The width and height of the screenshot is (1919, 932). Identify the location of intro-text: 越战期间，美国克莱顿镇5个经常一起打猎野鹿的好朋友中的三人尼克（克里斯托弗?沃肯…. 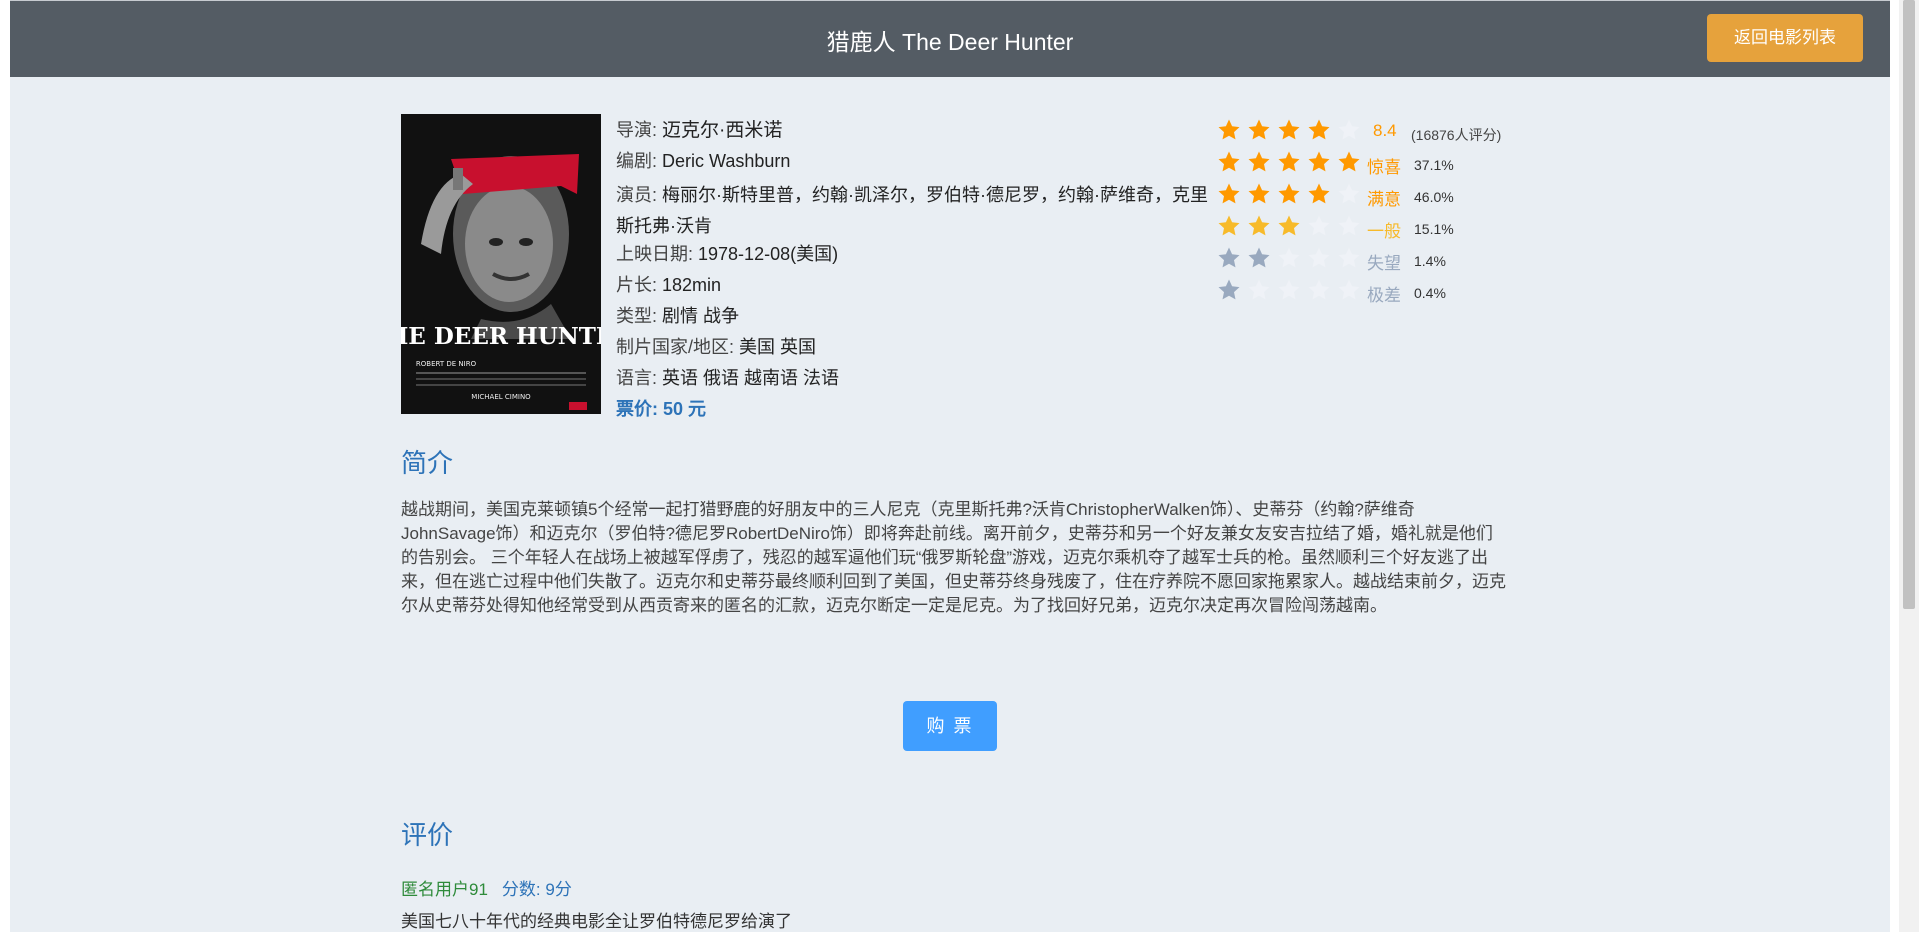
(953, 557).